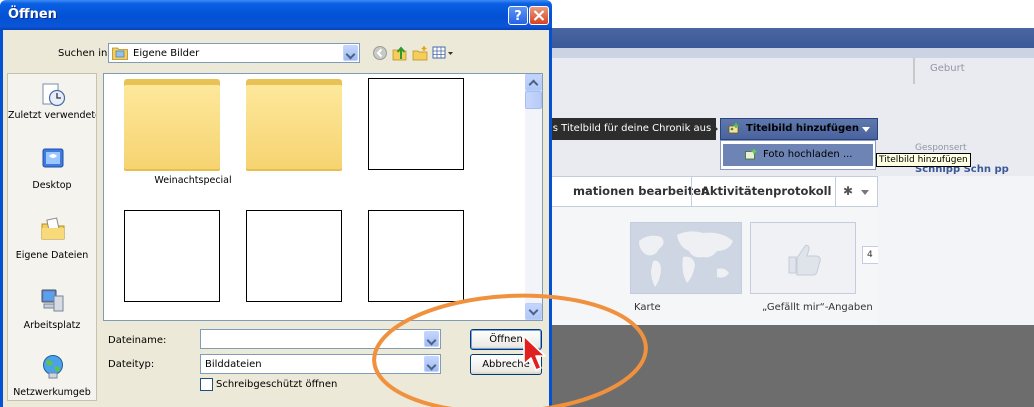 Image resolution: width=1034 pixels, height=407 pixels. Describe the element at coordinates (534, 353) in the screenshot. I see `mouse-cursor-icon` at that location.